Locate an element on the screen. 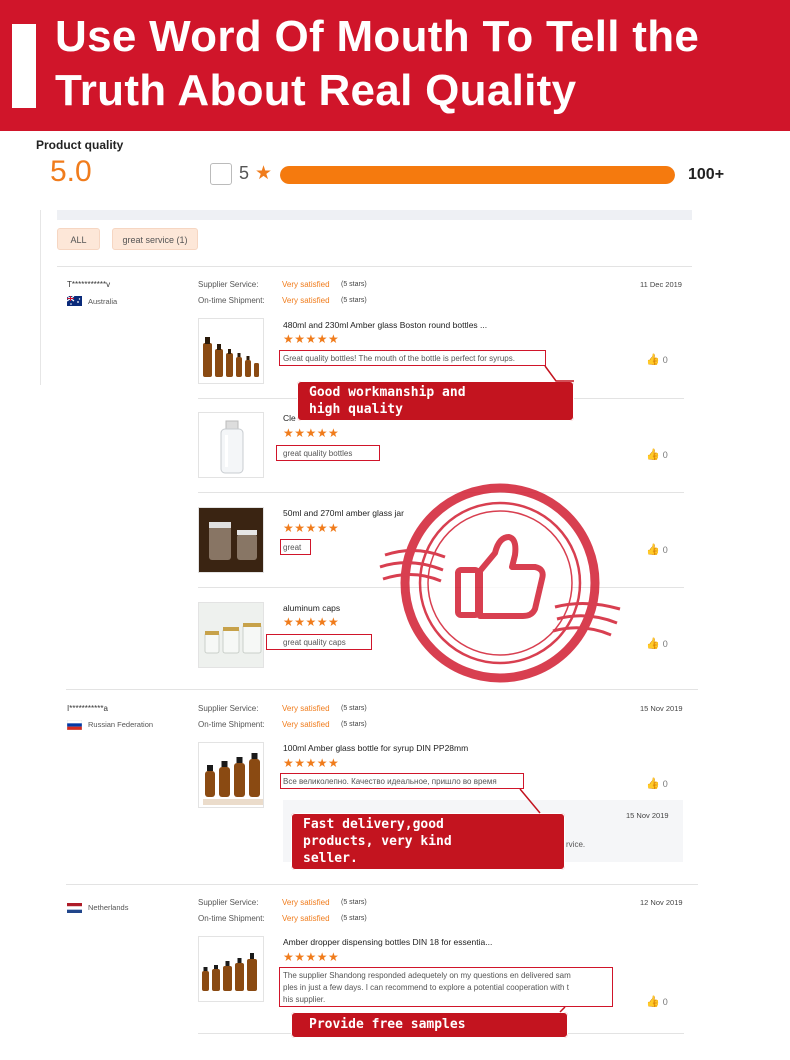 Image resolution: width=790 pixels, height=1060 pixels. banner-accent-bar is located at coordinates (24, 66).